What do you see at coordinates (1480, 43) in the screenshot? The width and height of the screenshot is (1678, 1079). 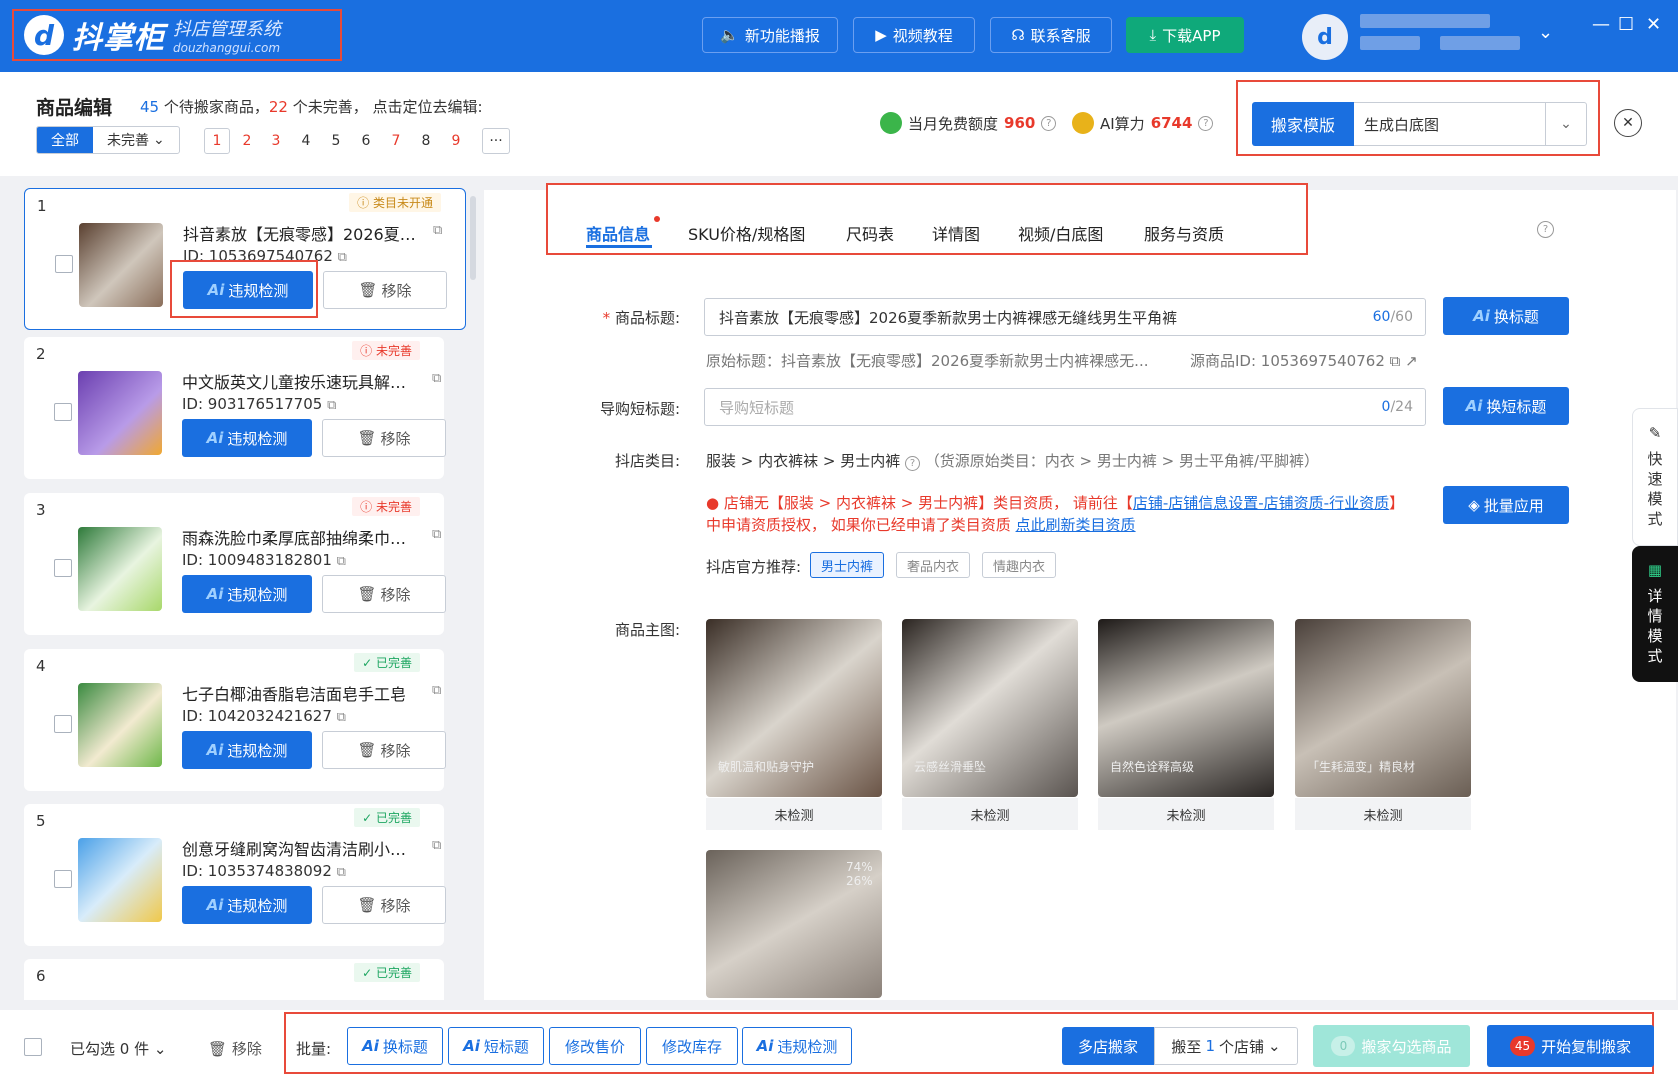 I see `blurred-info` at bounding box center [1480, 43].